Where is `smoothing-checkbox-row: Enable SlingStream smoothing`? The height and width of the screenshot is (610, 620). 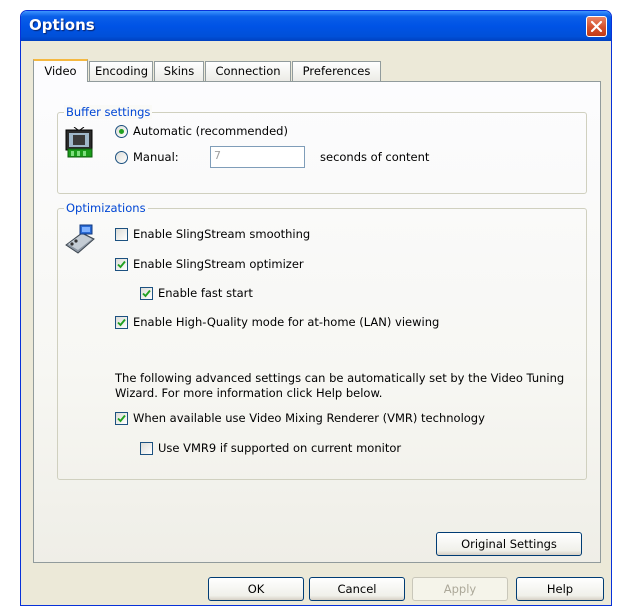 smoothing-checkbox-row: Enable SlingStream smoothing is located at coordinates (212, 234).